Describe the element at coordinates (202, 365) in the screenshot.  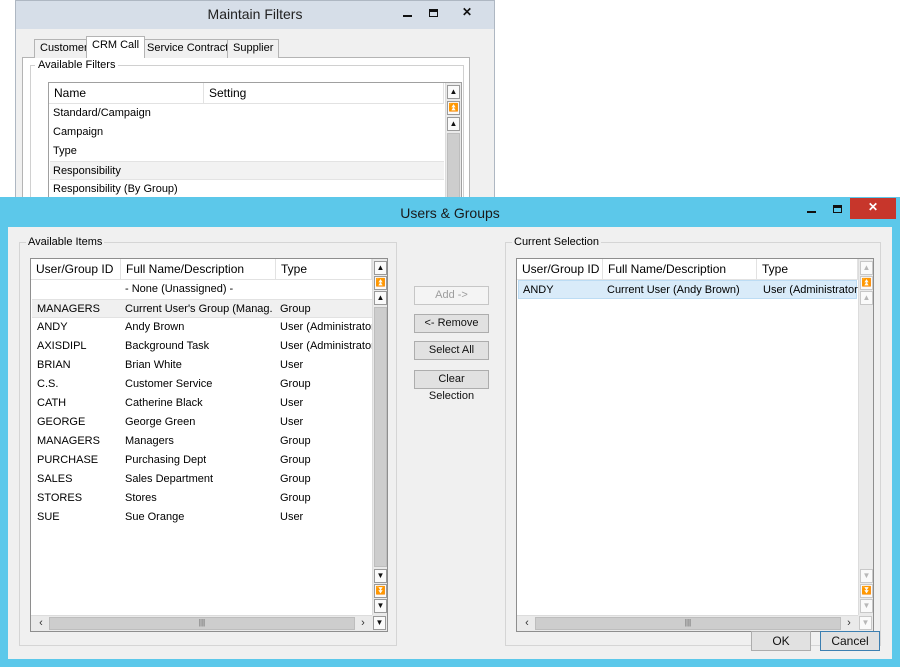
I see `table-row: BRIAN Brian White User` at that location.